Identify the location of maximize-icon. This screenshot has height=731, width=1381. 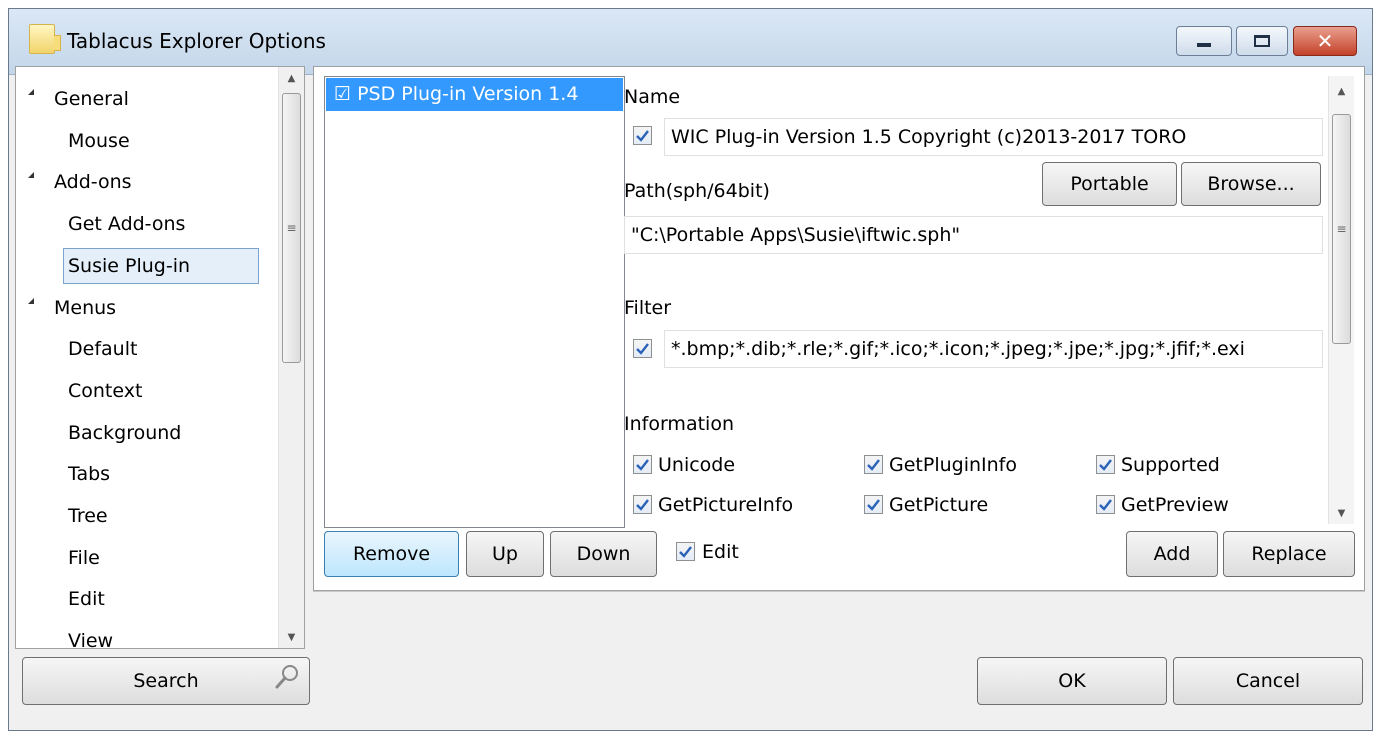
(1262, 41).